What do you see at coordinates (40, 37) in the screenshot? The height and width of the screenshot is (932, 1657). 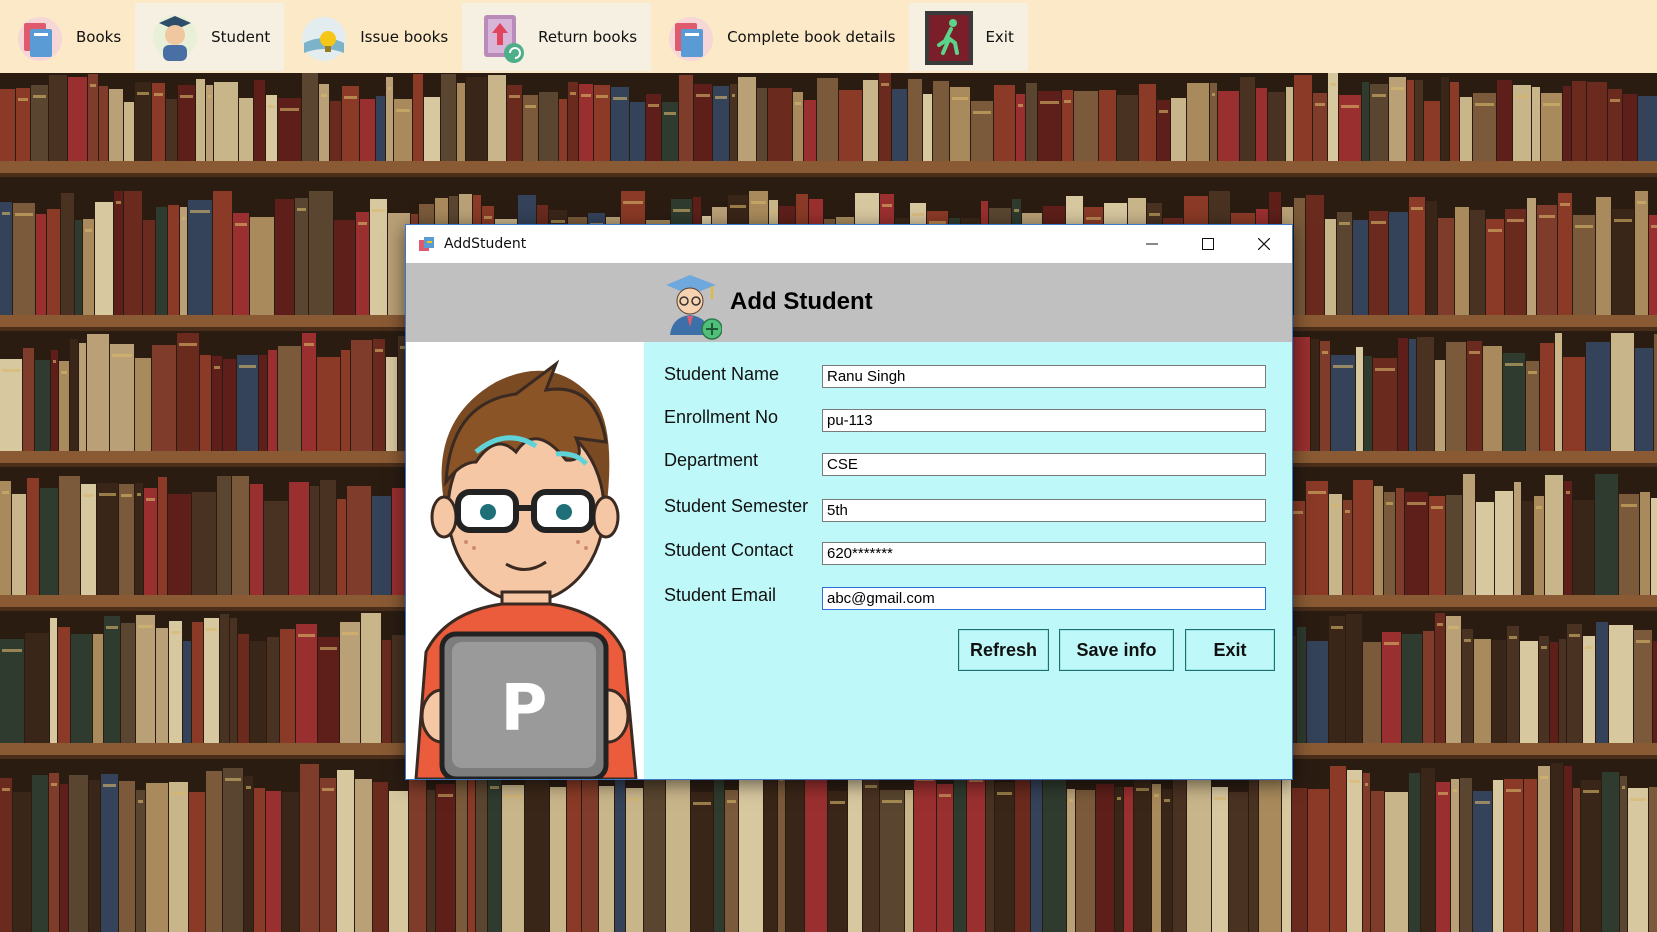 I see `books-icon` at bounding box center [40, 37].